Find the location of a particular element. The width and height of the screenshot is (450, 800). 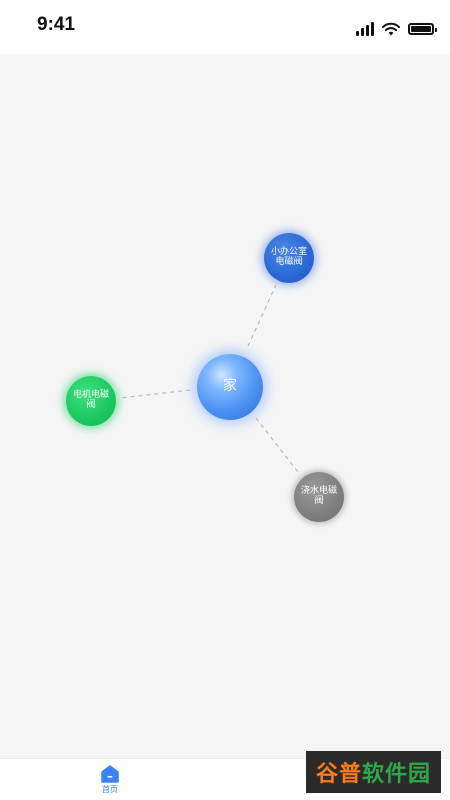

office-valve-node: 小办公室电磁阀 is located at coordinates (289, 258).